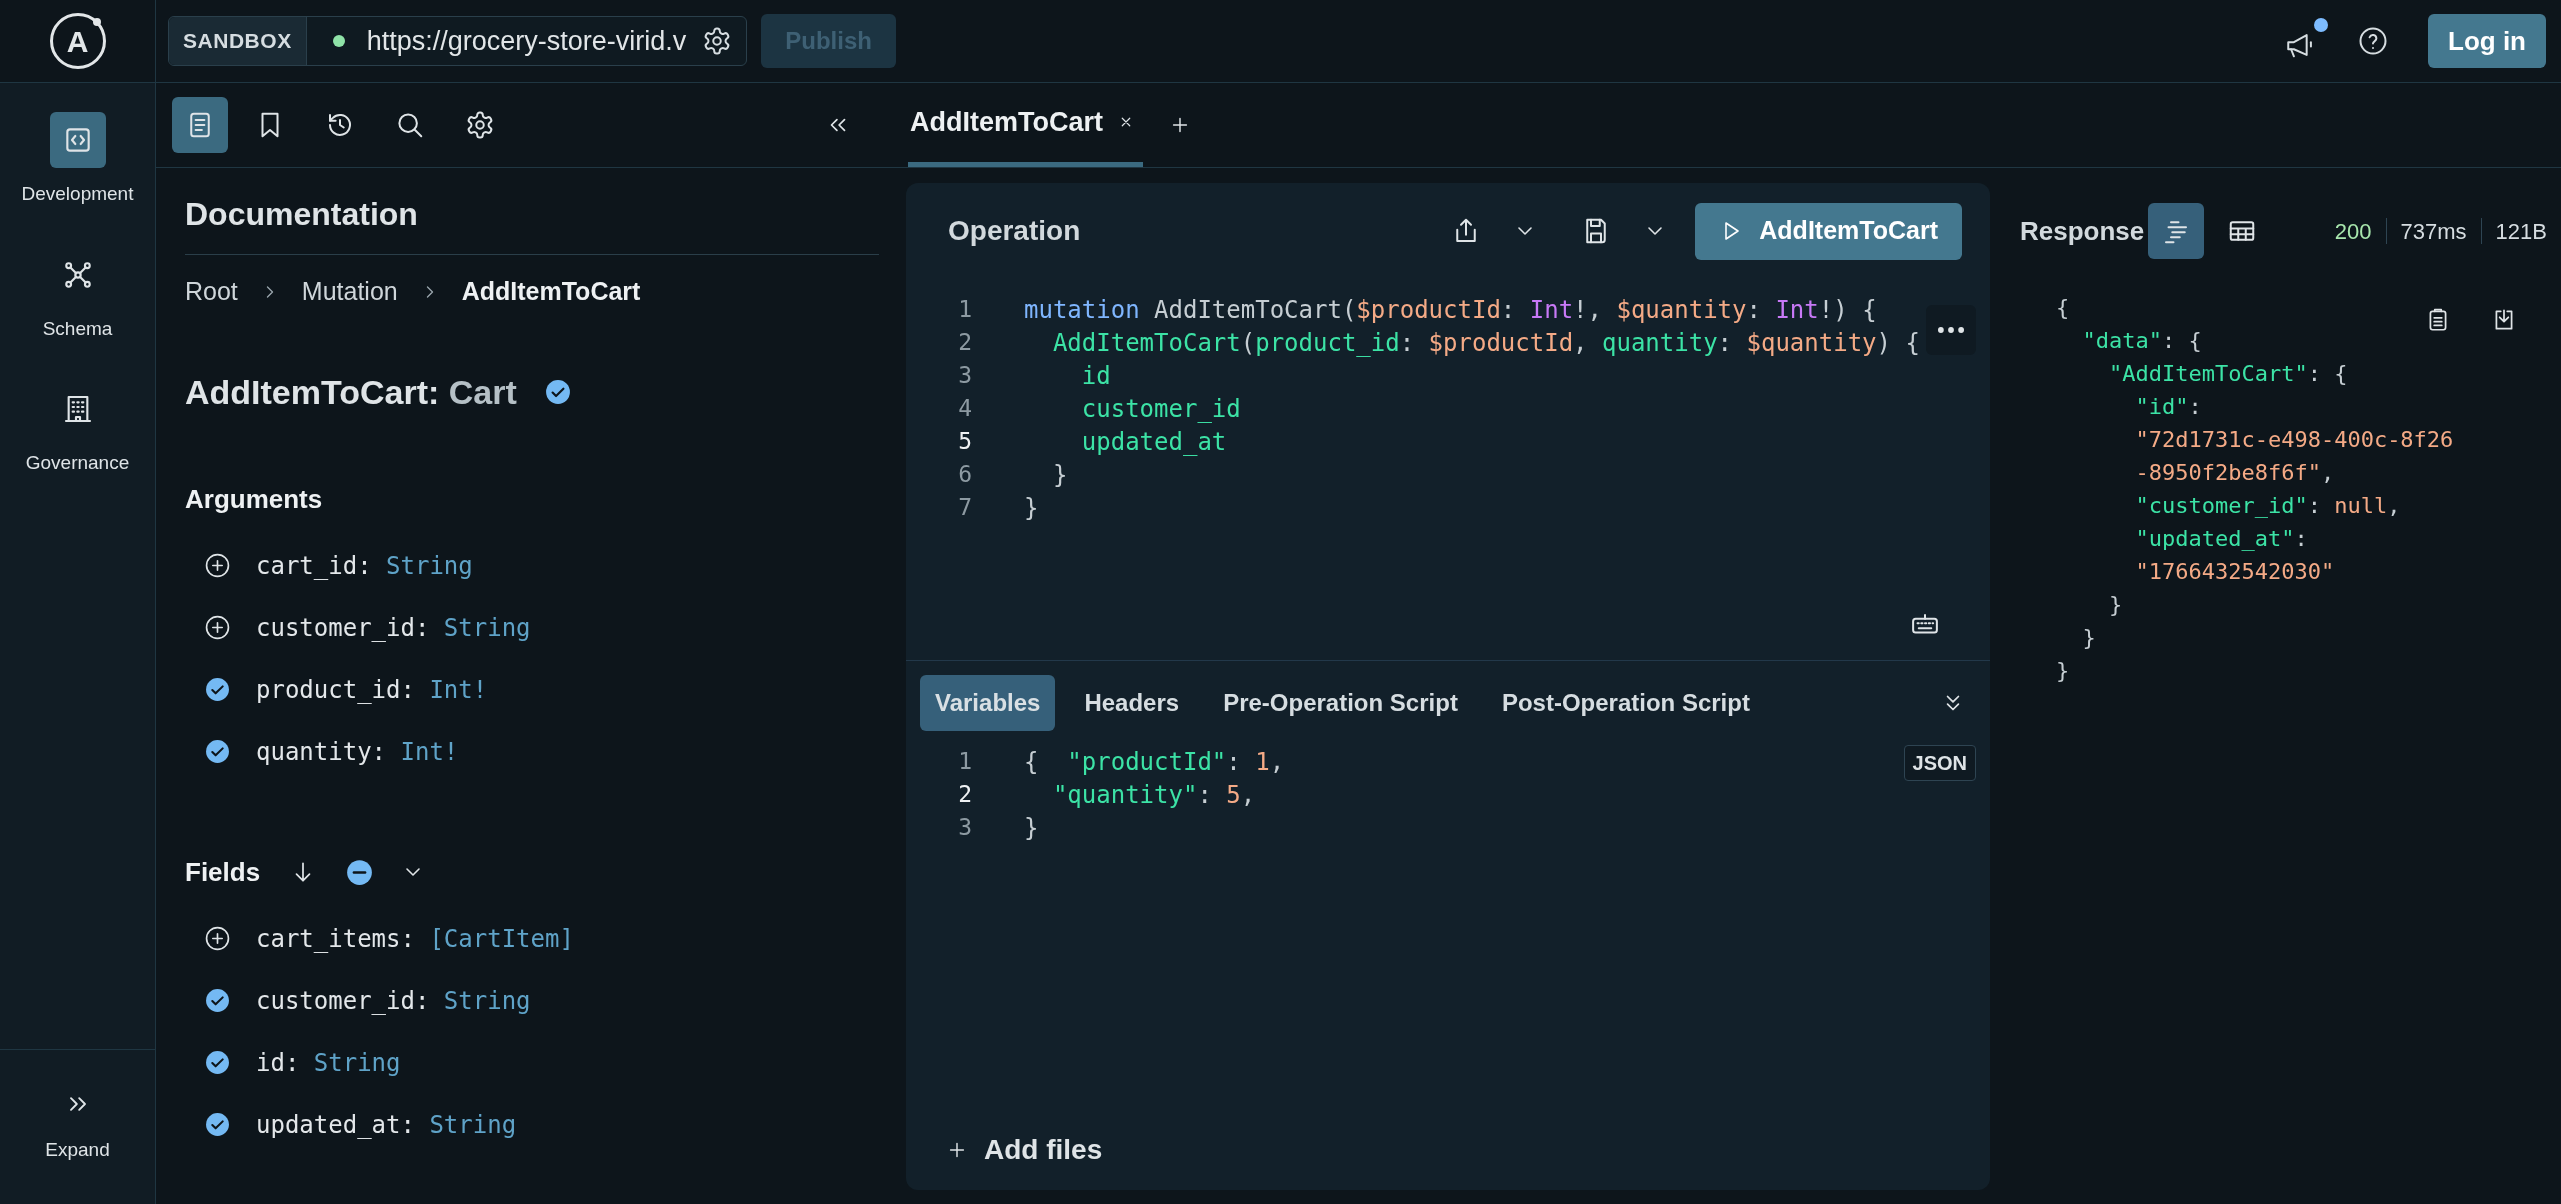 The width and height of the screenshot is (2561, 1204). I want to click on line-number: 4, so click(964, 409).